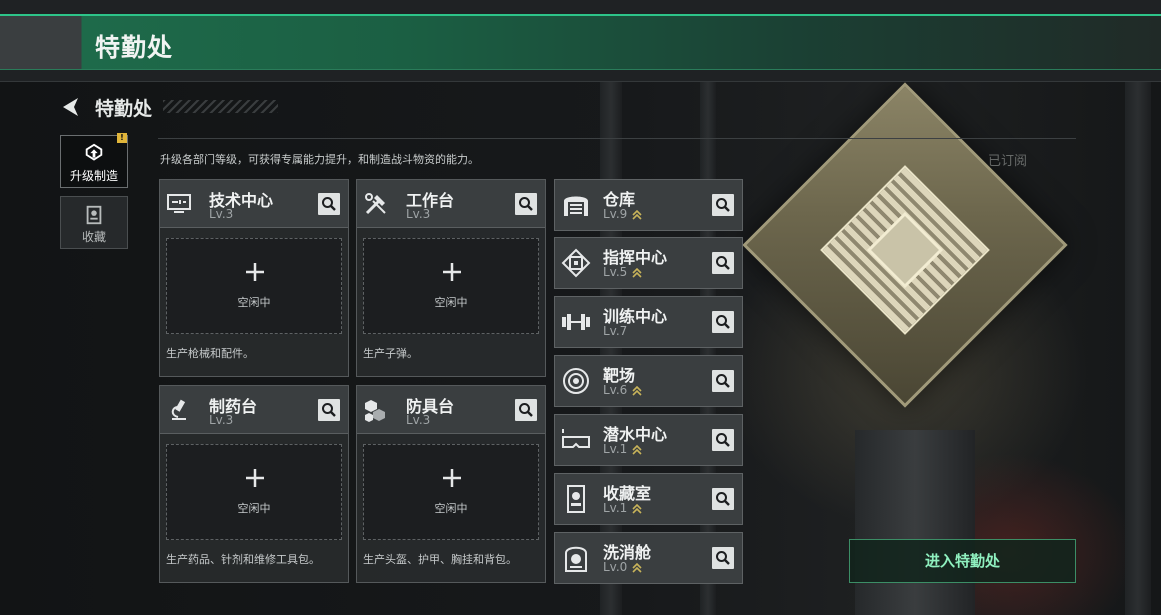  I want to click on production-card-tech-center: 技术中心 Lv.3 空闲中 生产枪械和配件。, so click(254, 278).